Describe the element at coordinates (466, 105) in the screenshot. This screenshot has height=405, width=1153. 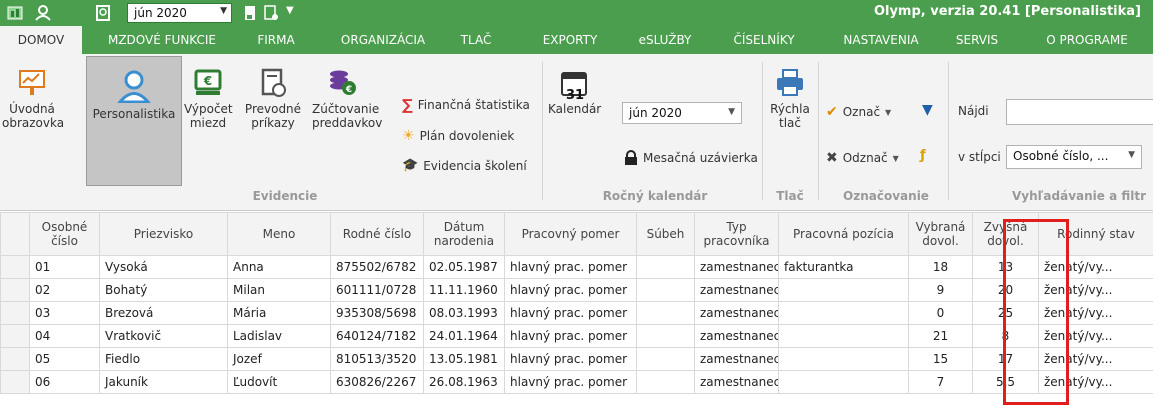
I see `financna-statistika-button: ∑ Finančná štatistika` at that location.